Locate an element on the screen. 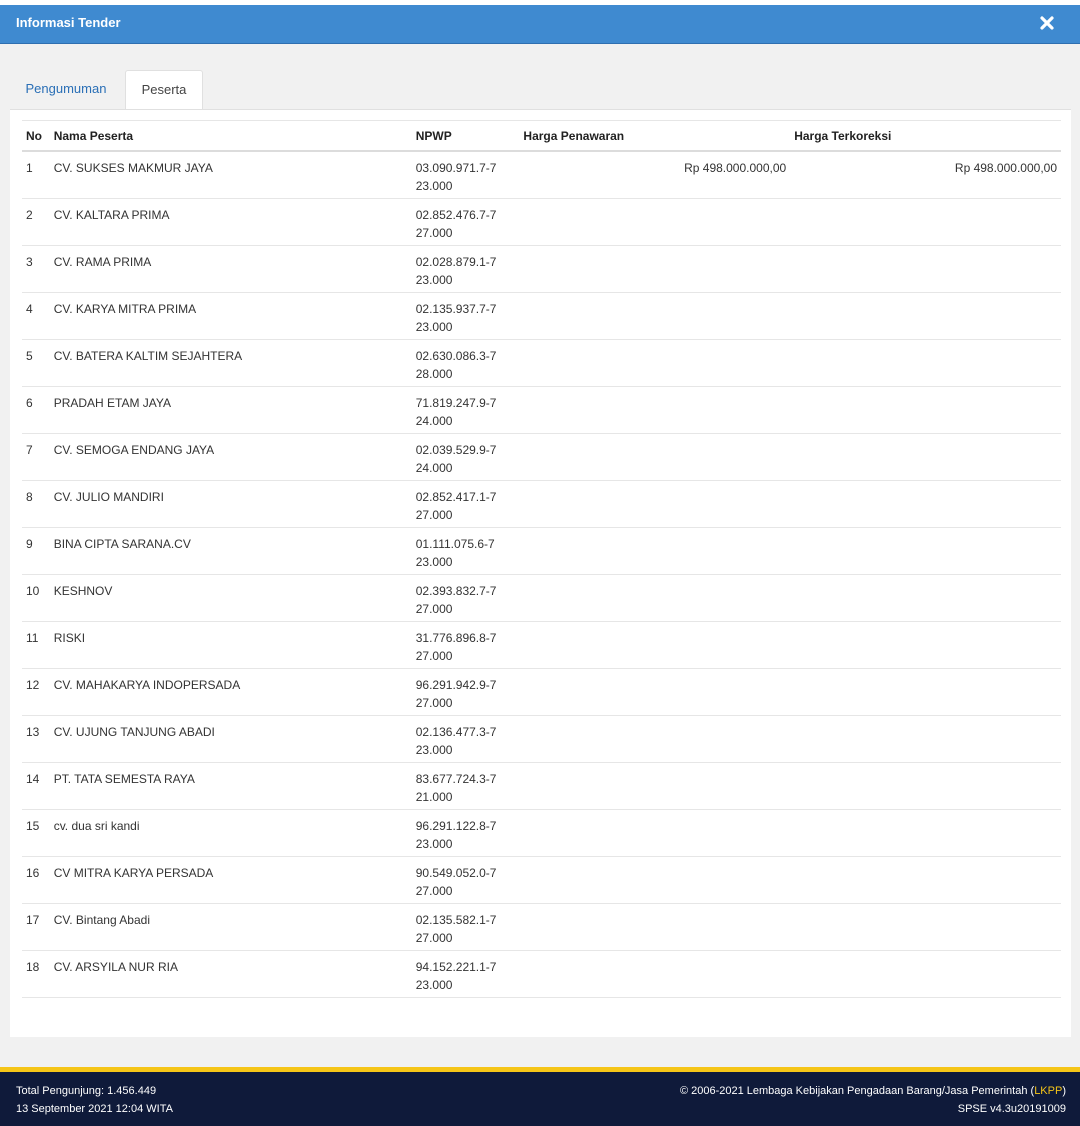 The width and height of the screenshot is (1080, 1126). npwp-value: 02.630.086.3-728.000 is located at coordinates (456, 364).